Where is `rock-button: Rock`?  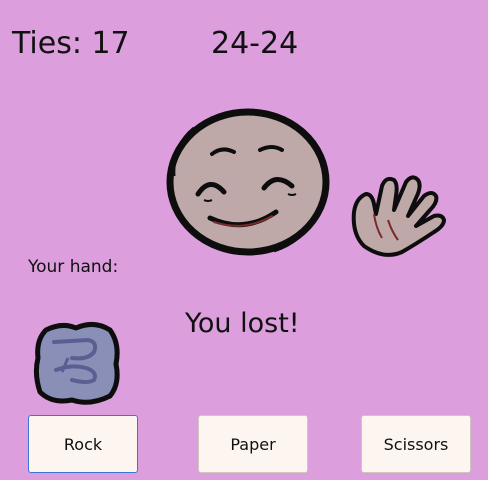 rock-button: Rock is located at coordinates (83, 444).